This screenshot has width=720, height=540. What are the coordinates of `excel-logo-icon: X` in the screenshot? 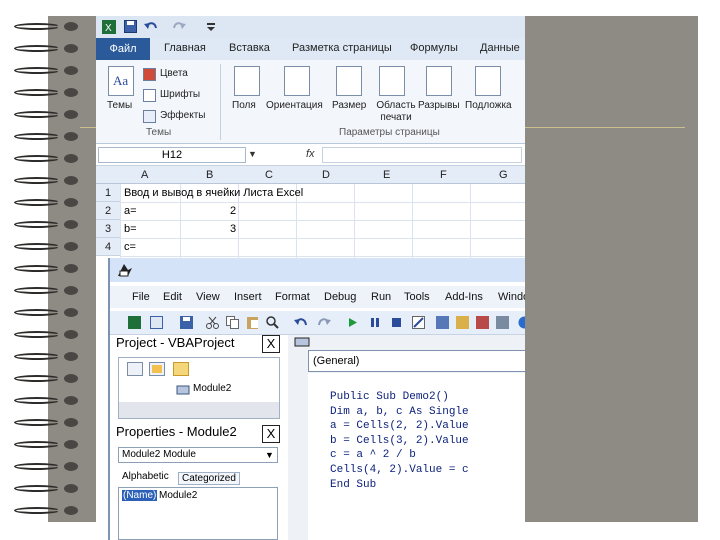 It's located at (109, 27).